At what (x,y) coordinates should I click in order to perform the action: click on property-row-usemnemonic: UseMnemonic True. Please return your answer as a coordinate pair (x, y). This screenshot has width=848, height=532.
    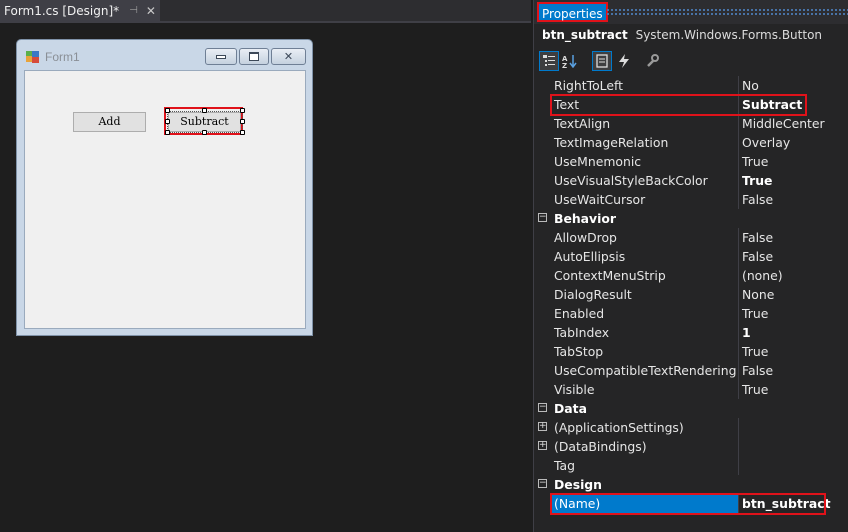
    Looking at the image, I should click on (691, 161).